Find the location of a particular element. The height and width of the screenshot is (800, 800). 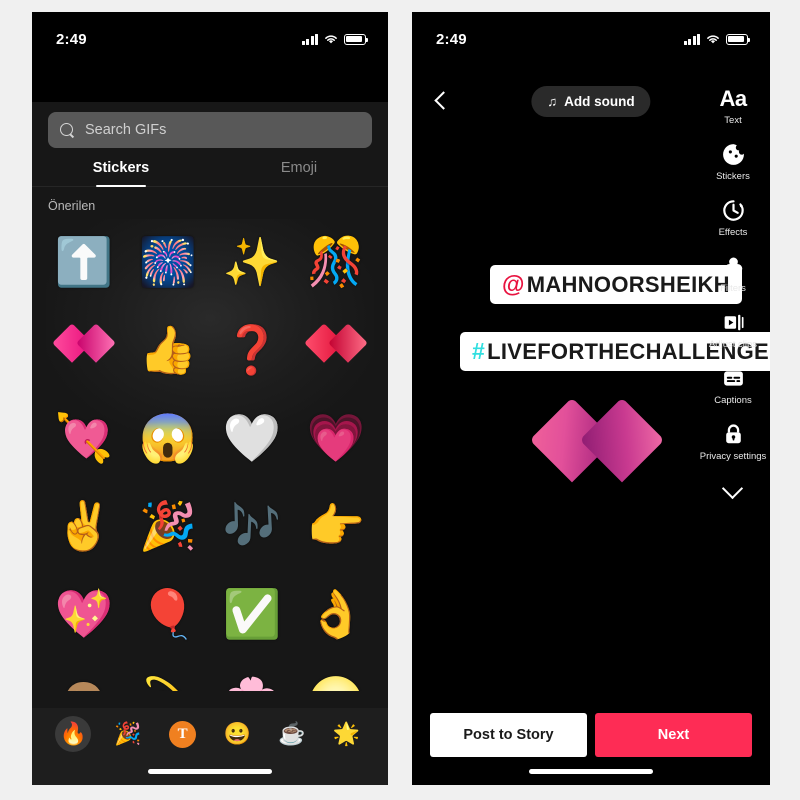

sticker-glyph: 💘 is located at coordinates (84, 437).